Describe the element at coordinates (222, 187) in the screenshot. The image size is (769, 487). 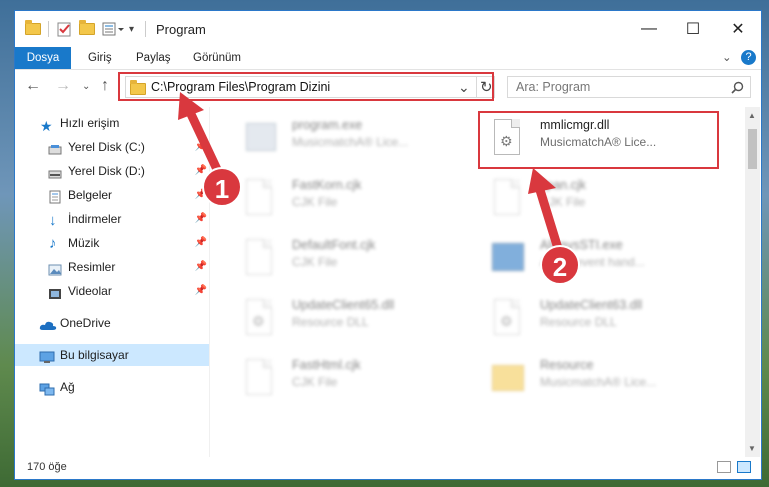
I see `step-badge-1: 1` at that location.